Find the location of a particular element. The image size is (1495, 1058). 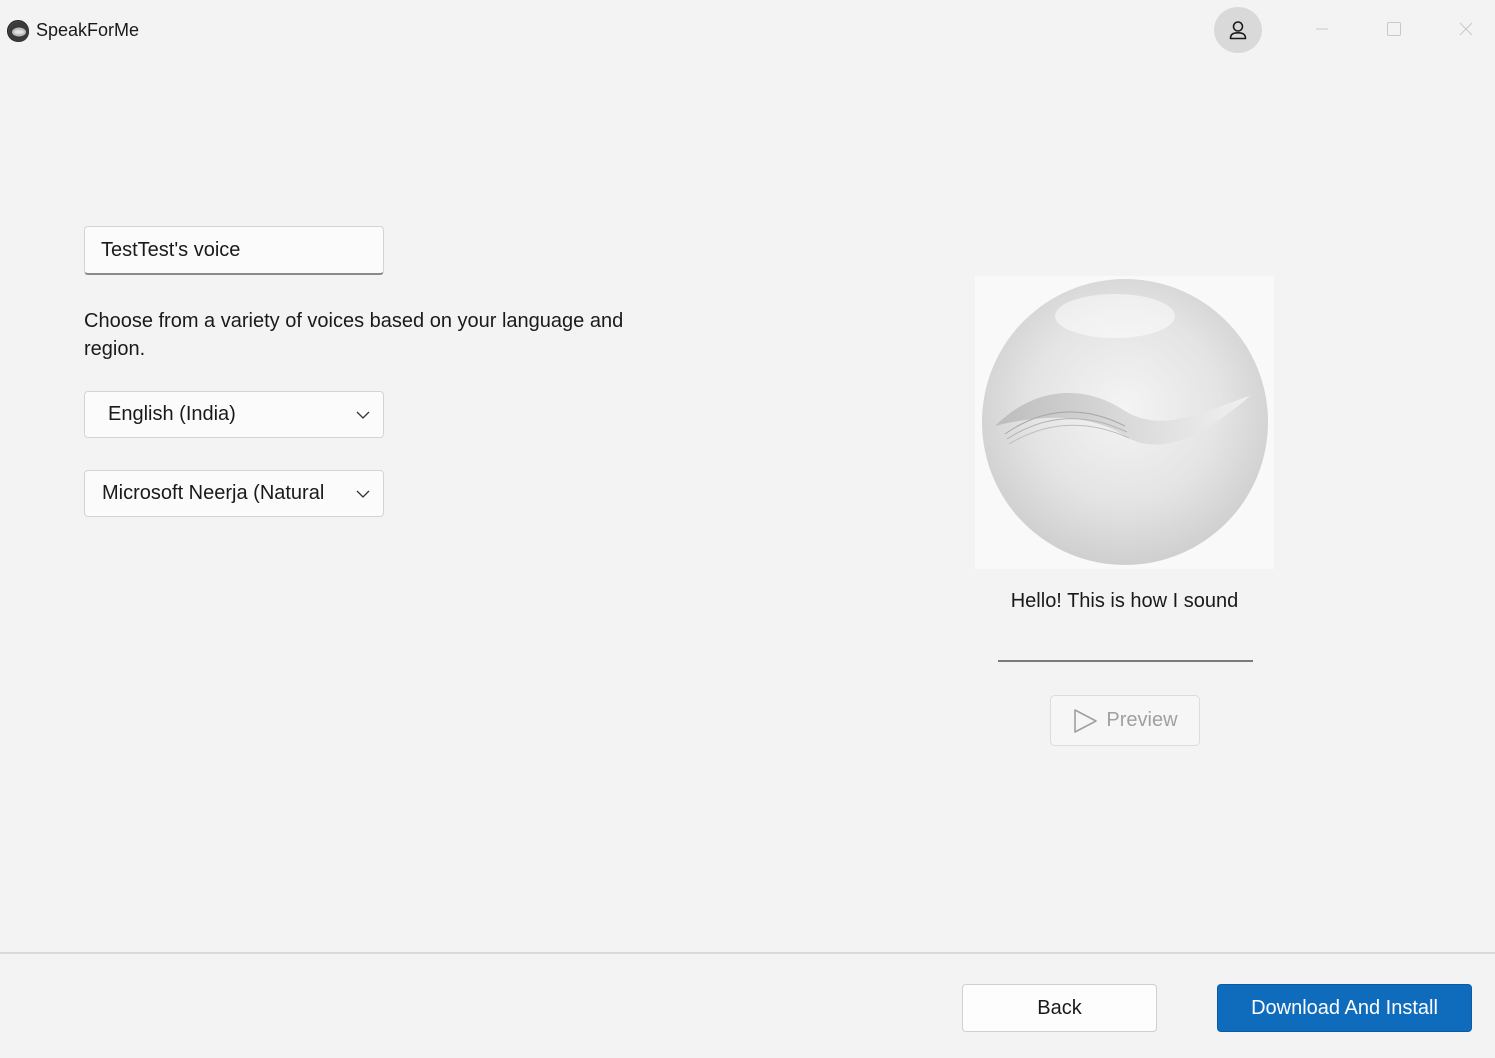

voice-selected-value: Microsoft Neerja (Natural is located at coordinates (213, 493).